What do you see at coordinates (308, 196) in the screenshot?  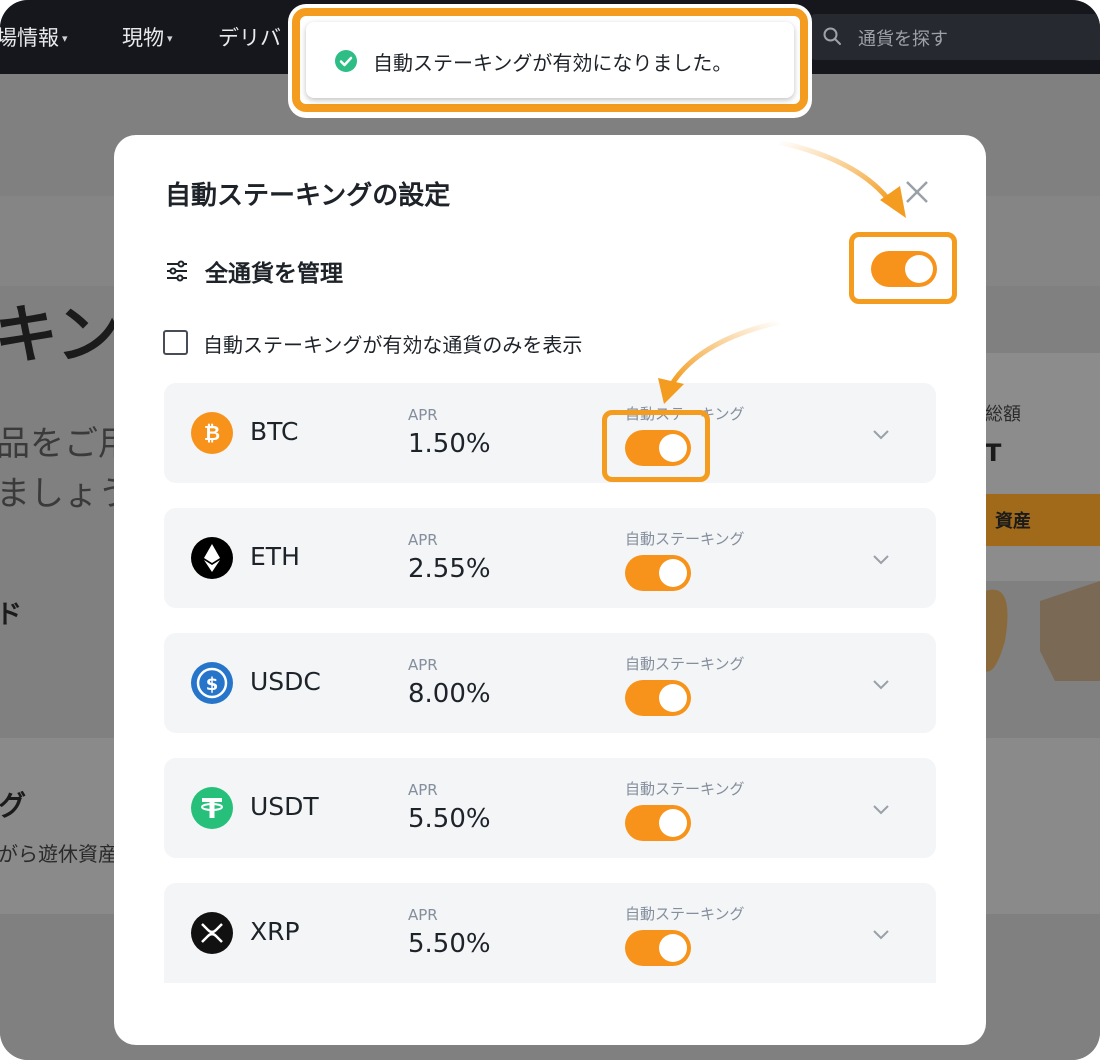 I see `modal-title: 自動ステーキングの設定` at bounding box center [308, 196].